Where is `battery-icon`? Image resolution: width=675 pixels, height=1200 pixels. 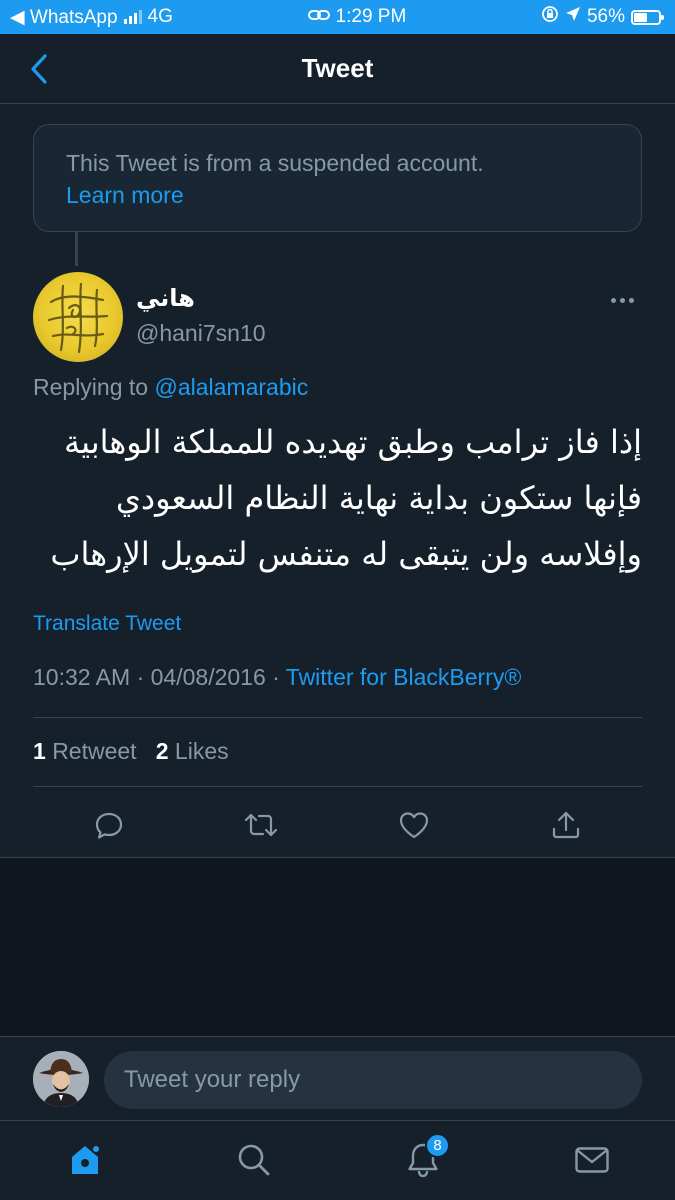 battery-icon is located at coordinates (647, 17).